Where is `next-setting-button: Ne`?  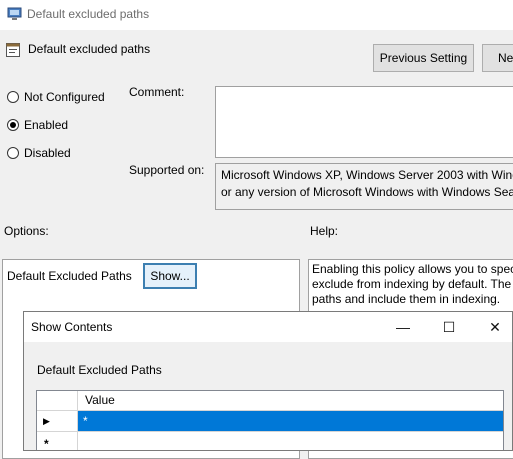 next-setting-button: Ne is located at coordinates (497, 58).